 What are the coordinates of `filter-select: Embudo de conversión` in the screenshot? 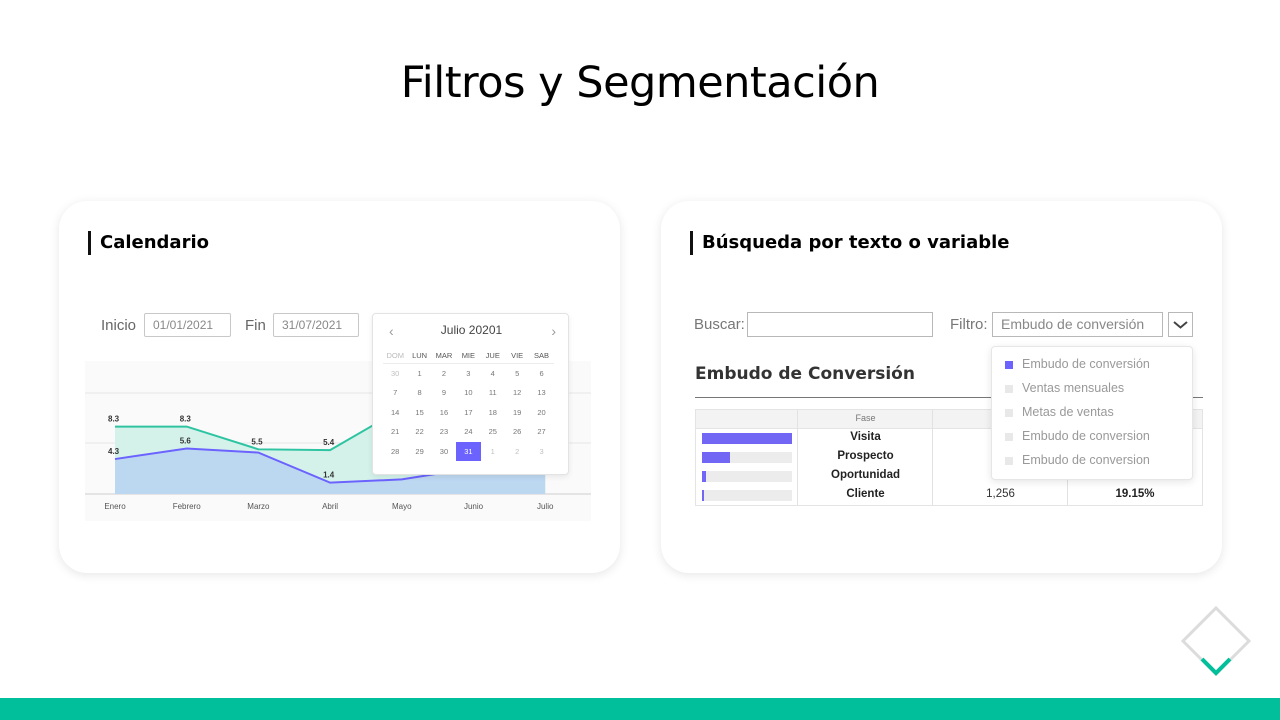 It's located at (1077, 324).